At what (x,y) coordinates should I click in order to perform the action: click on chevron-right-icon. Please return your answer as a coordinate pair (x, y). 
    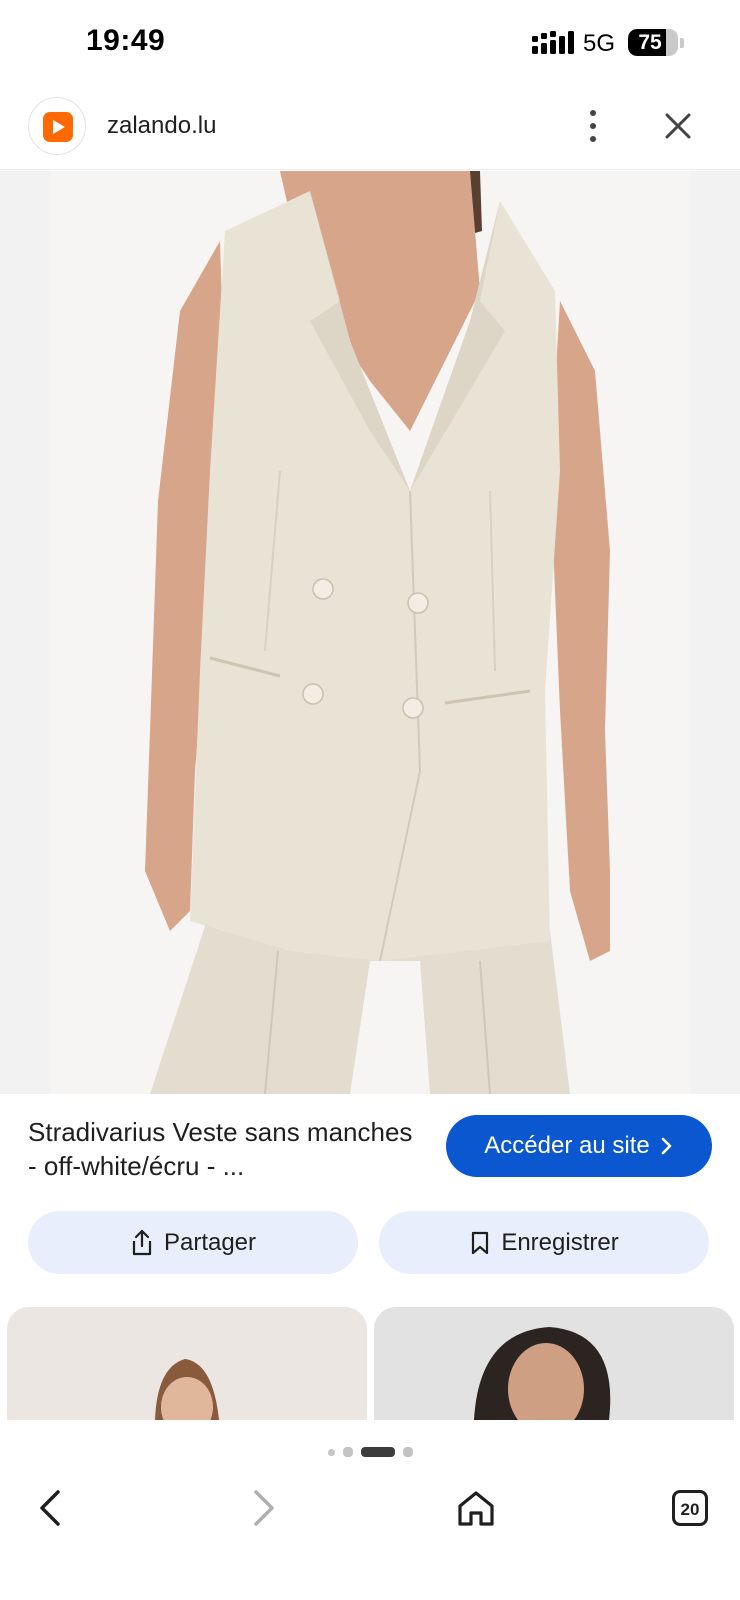
    Looking at the image, I should click on (666, 1146).